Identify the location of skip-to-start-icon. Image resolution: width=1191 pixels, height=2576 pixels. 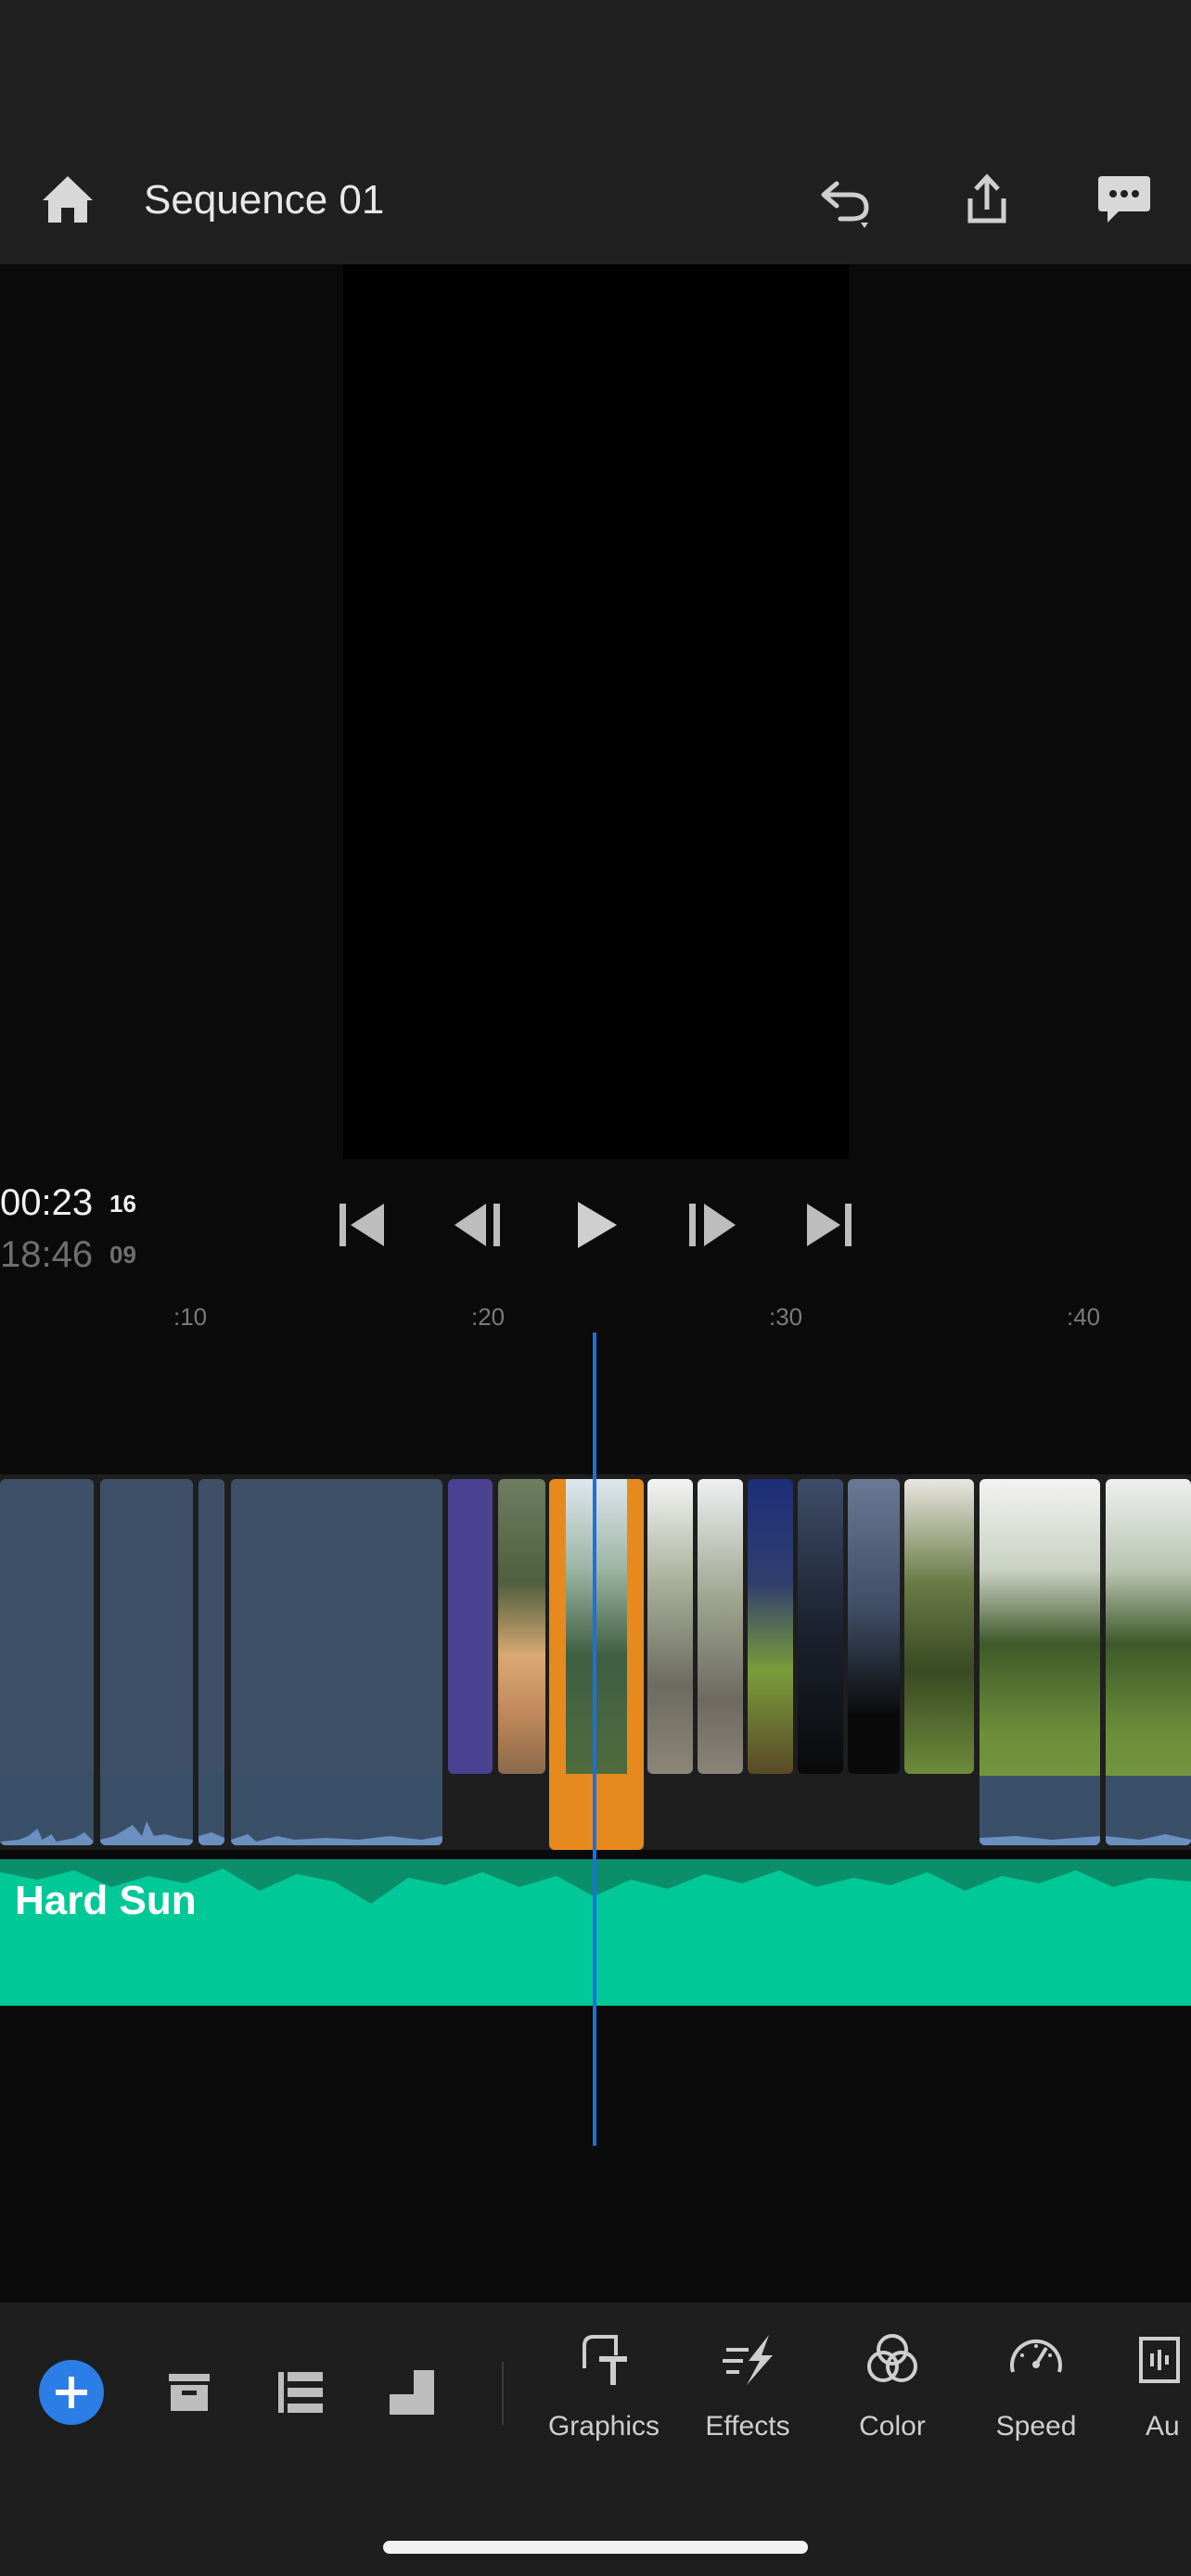
(361, 1225).